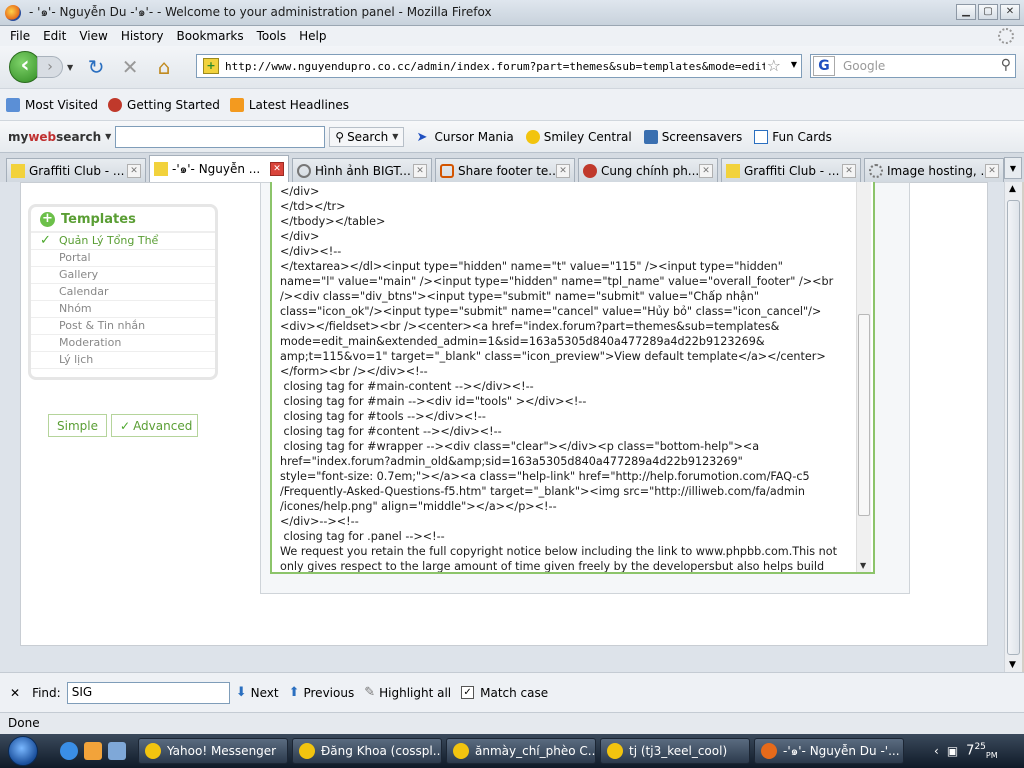 The height and width of the screenshot is (768, 1024). I want to click on page-scroll-thumb, so click(1013, 427).